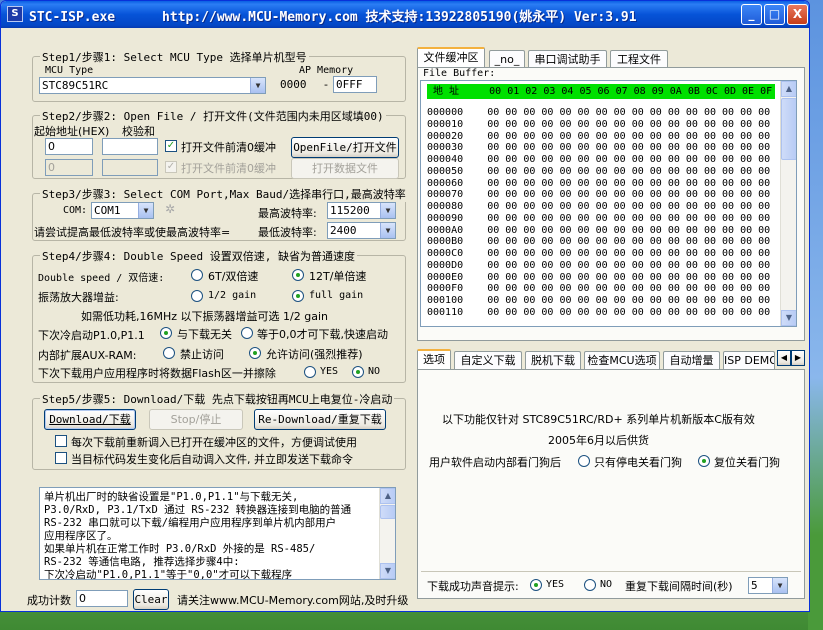 This screenshot has width=823, height=630. I want to click on minimize-button: _, so click(751, 14).